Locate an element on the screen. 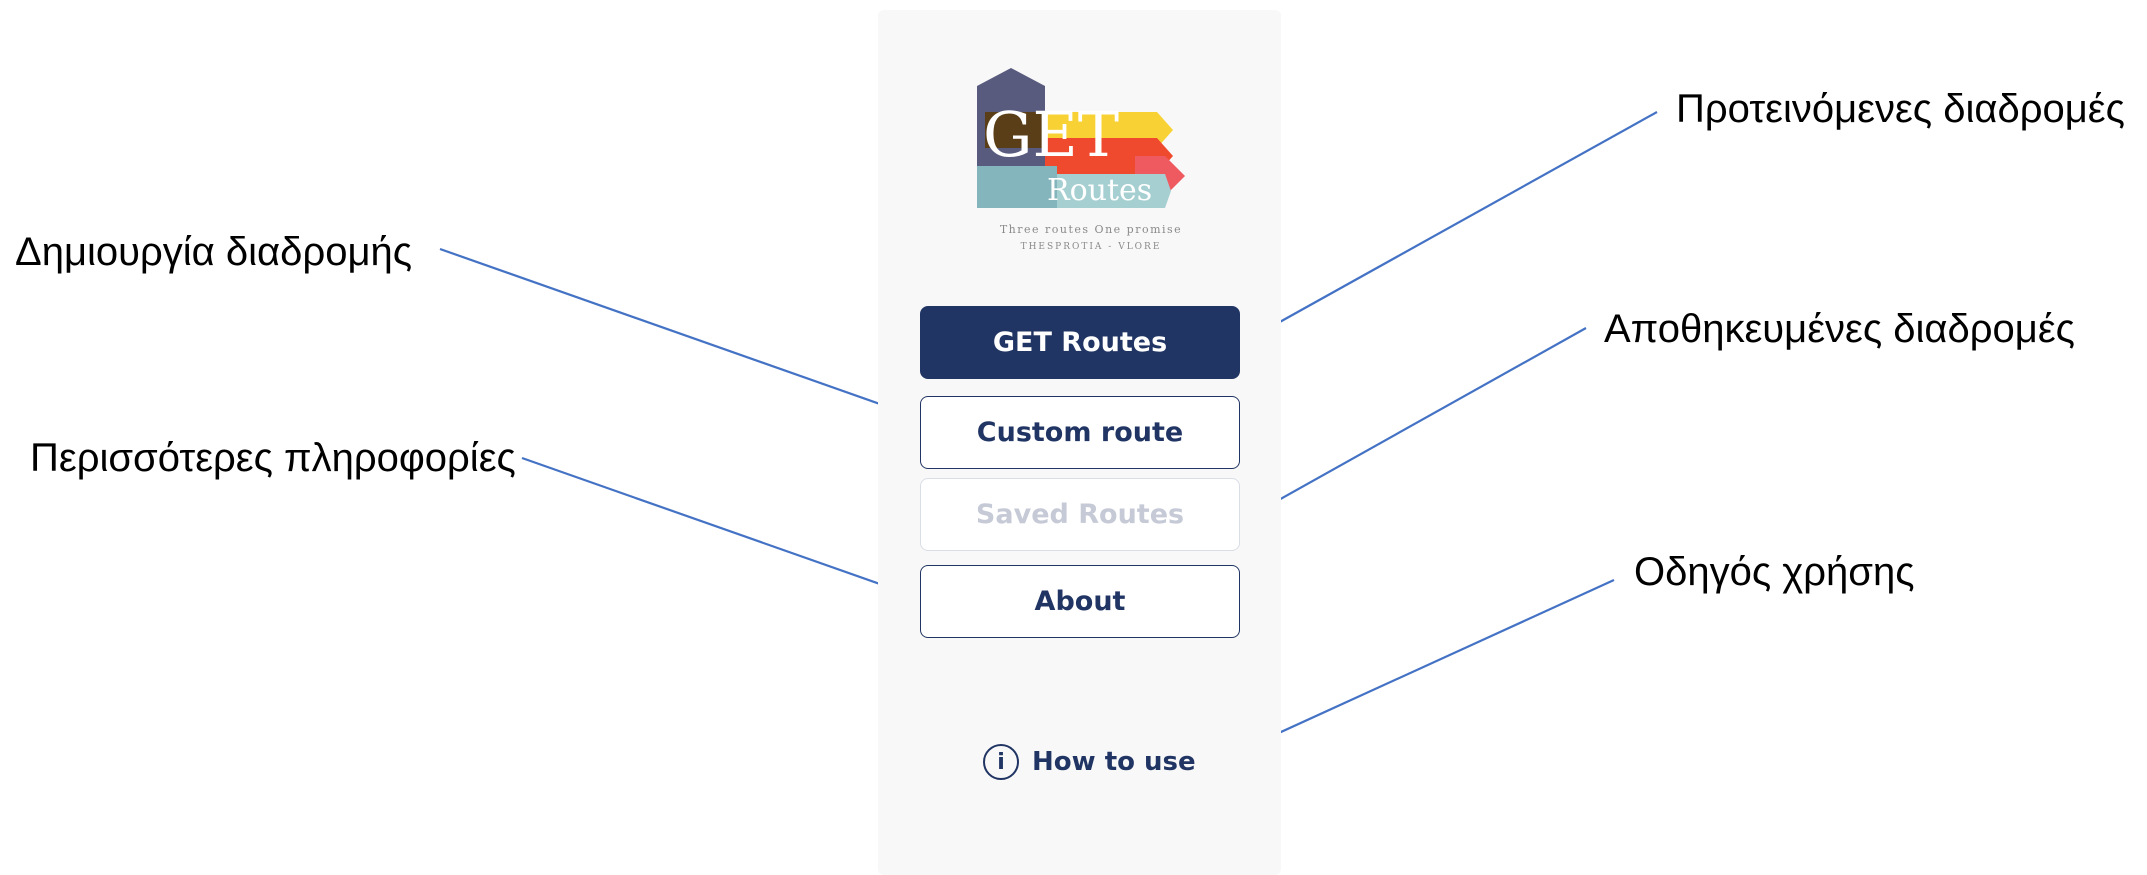 The image size is (2147, 875). annotation-user-guide: Οδηγός χρήσης is located at coordinates (1774, 572).